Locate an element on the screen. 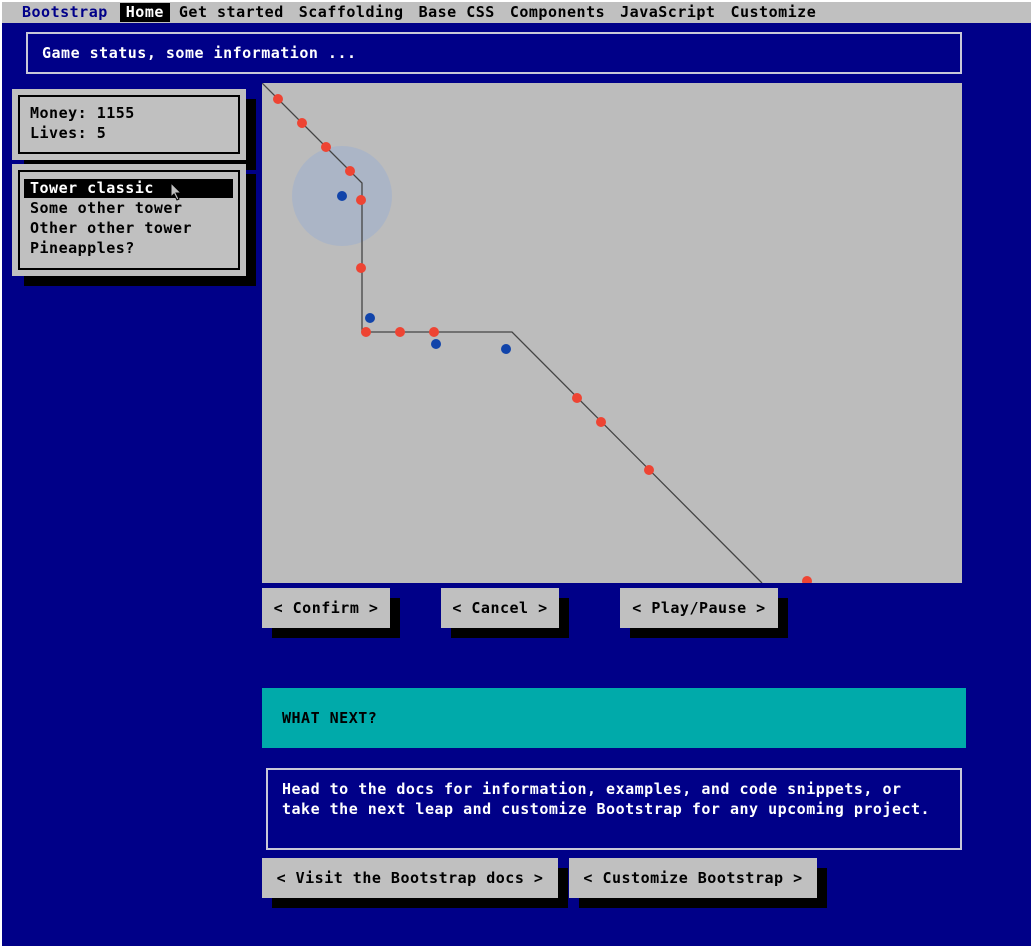 This screenshot has height=948, width=1033. customize-bootstrap-button: < Customize Bootstrap > is located at coordinates (693, 878).